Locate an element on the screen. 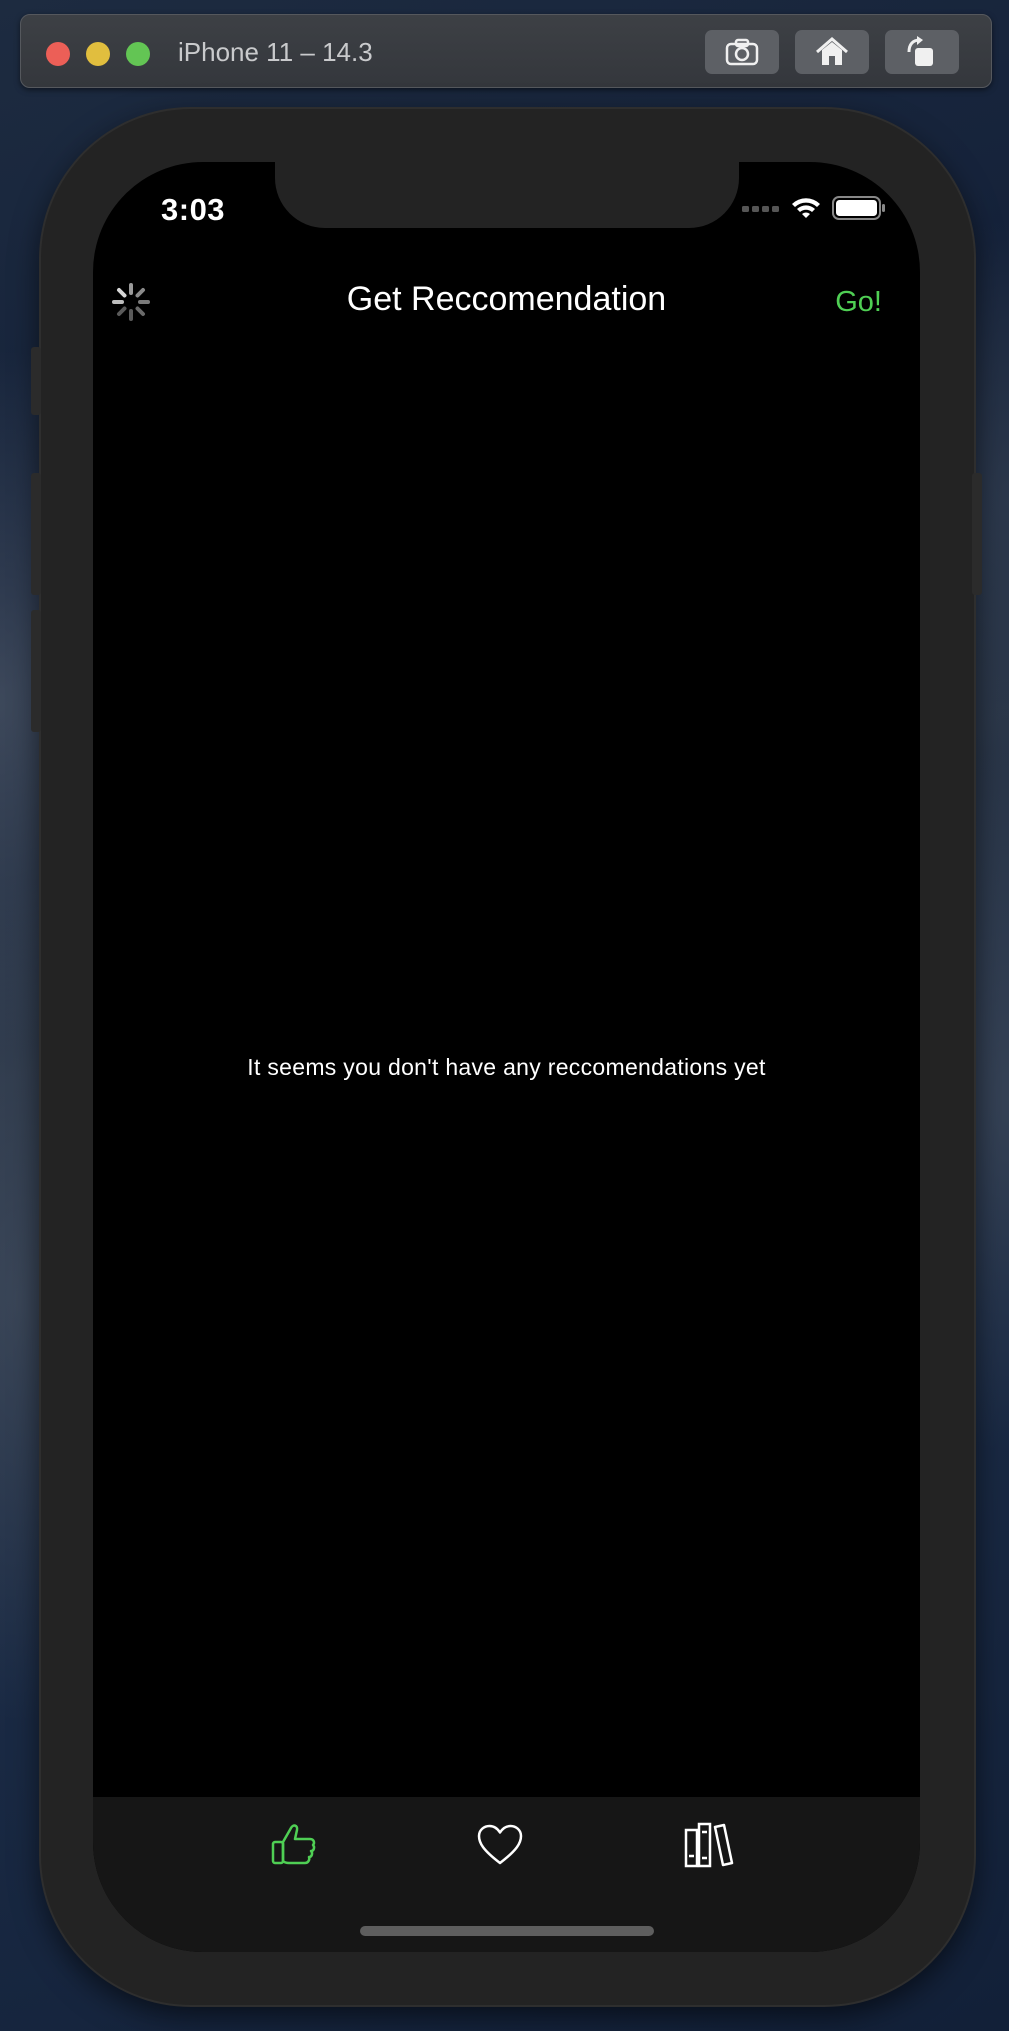  home-icon is located at coordinates (832, 51).